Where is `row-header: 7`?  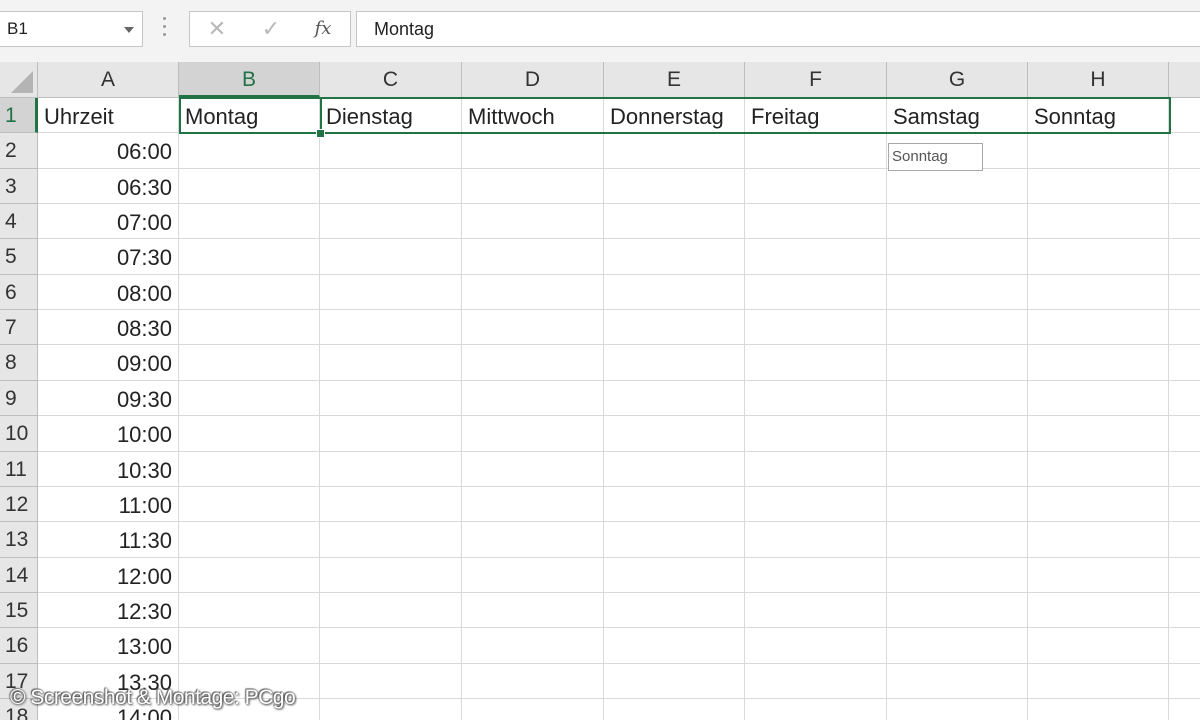
row-header: 7 is located at coordinates (19, 327).